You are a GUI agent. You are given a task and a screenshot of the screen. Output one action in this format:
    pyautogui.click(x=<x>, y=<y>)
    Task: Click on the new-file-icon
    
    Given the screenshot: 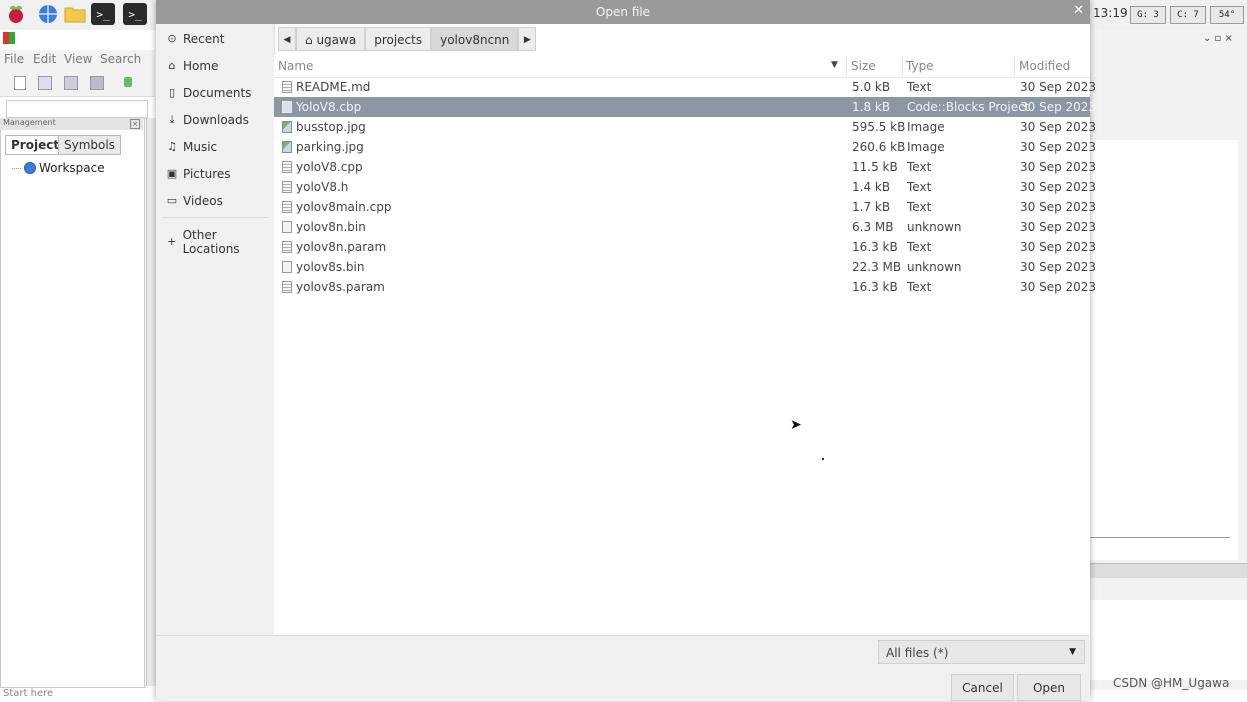 What is the action you would take?
    pyautogui.click(x=20, y=83)
    